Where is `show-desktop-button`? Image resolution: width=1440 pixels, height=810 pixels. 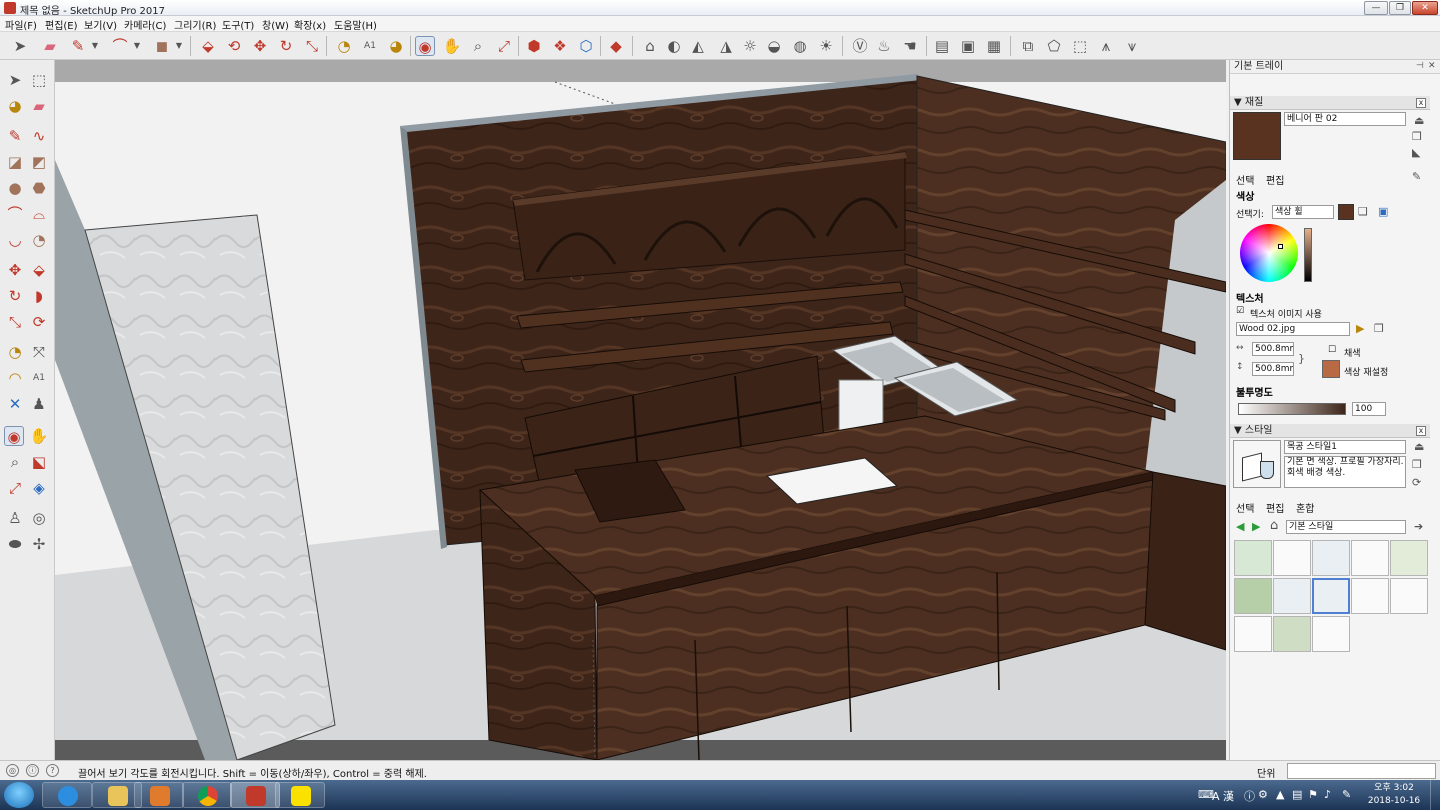
show-desktop-button is located at coordinates (1435, 795).